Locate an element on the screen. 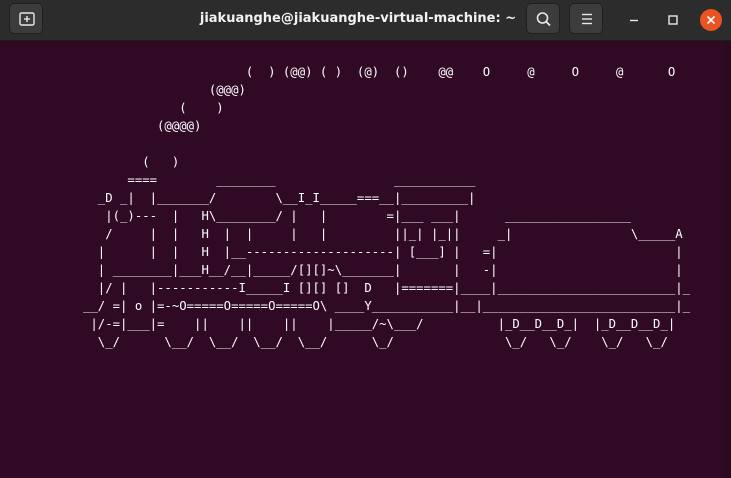 This screenshot has width=731, height=478. new-tab-icon is located at coordinates (27, 19).